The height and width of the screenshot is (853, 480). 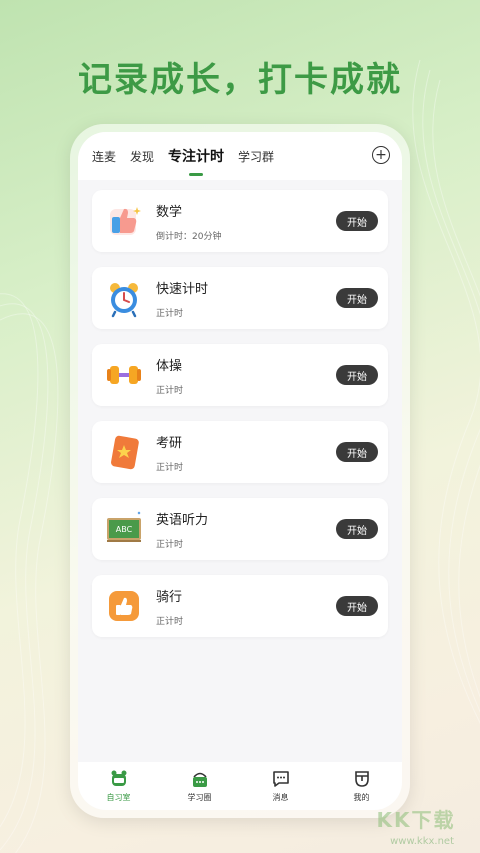 What do you see at coordinates (240, 375) in the screenshot?
I see `list-item: 体操 正计时 开始` at bounding box center [240, 375].